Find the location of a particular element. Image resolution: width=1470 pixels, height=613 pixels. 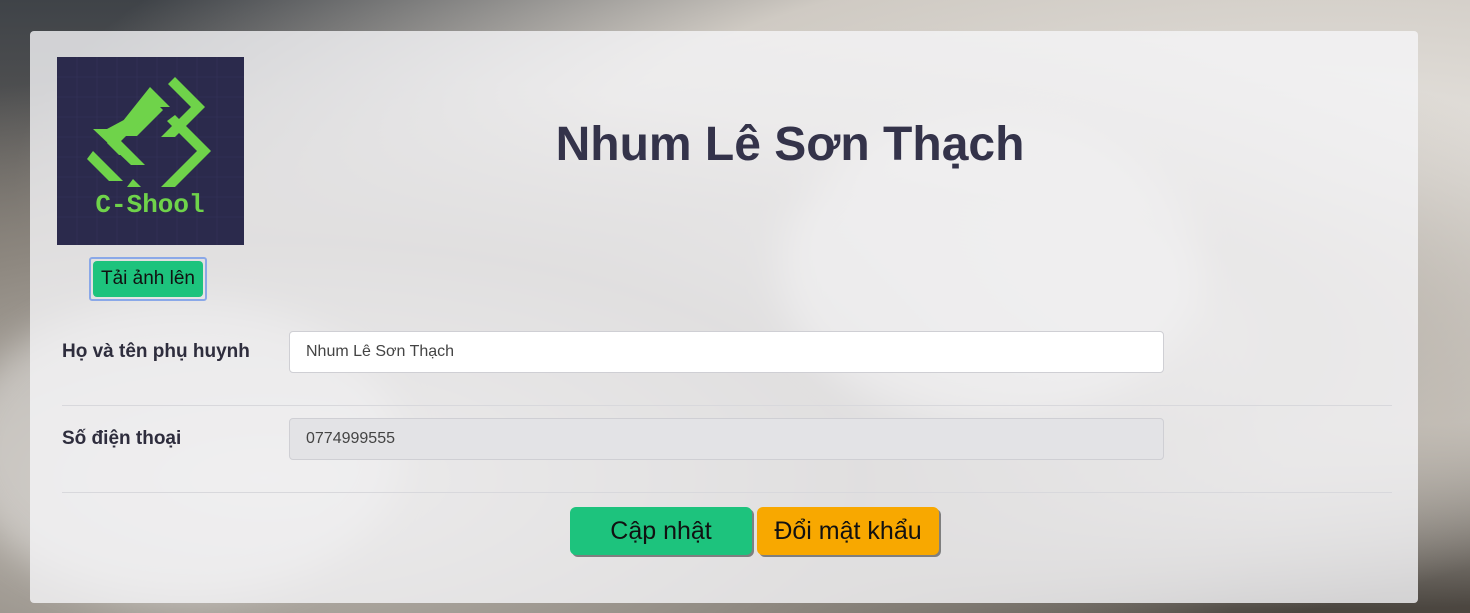

phone-label: Số điện thoại is located at coordinates (122, 438).